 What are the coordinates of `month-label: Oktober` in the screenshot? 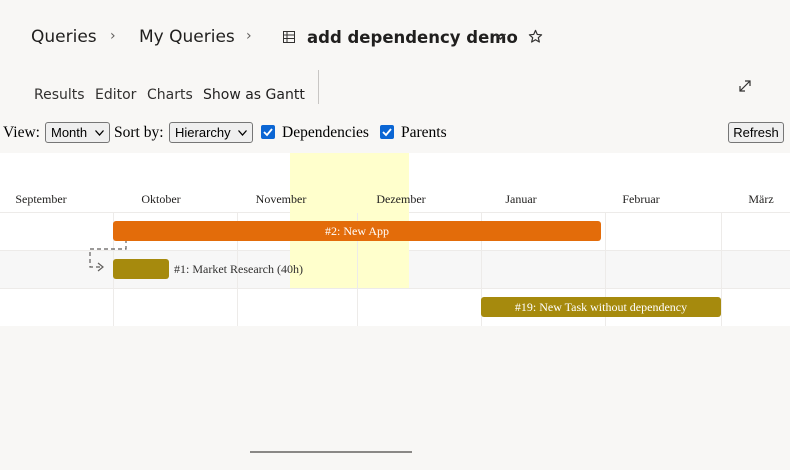 It's located at (161, 199).